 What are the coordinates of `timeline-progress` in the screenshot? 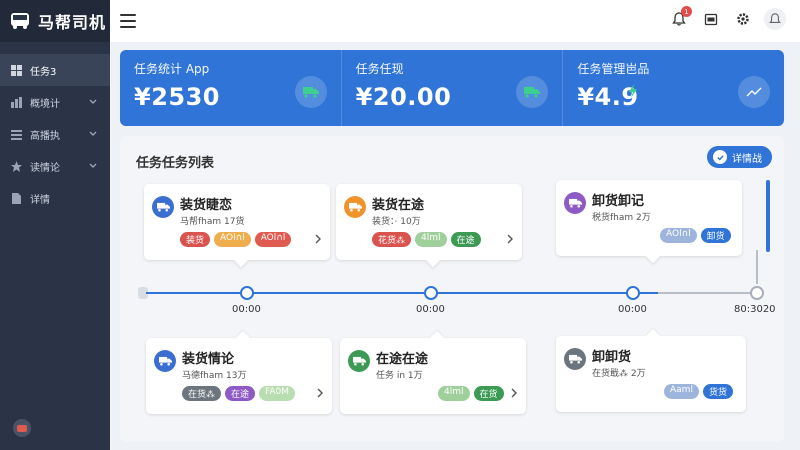 It's located at (402, 293).